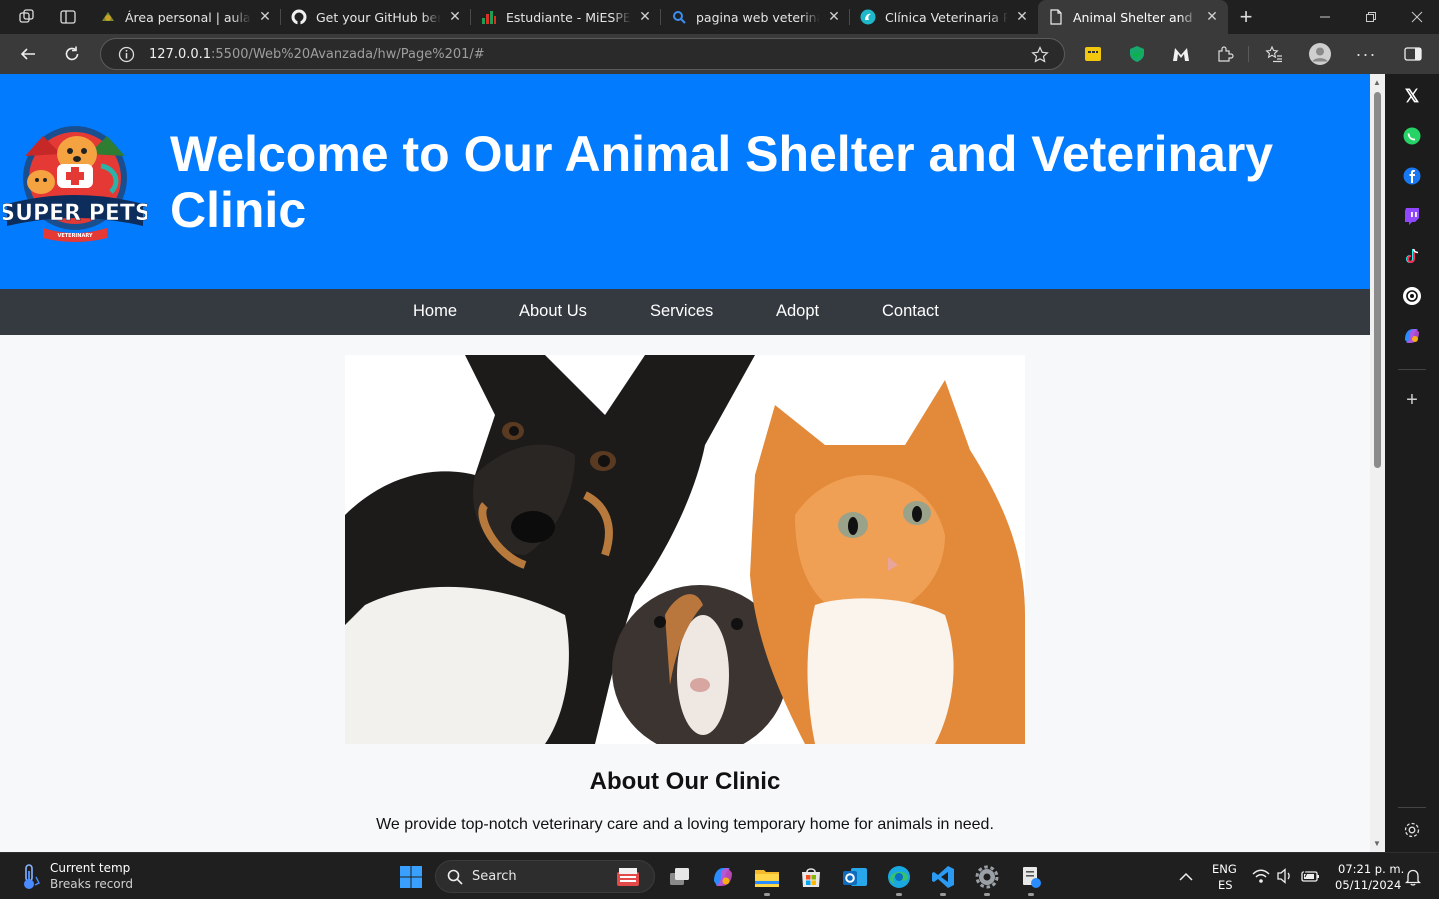  Describe the element at coordinates (299, 17) in the screenshot. I see `github-favicon` at that location.